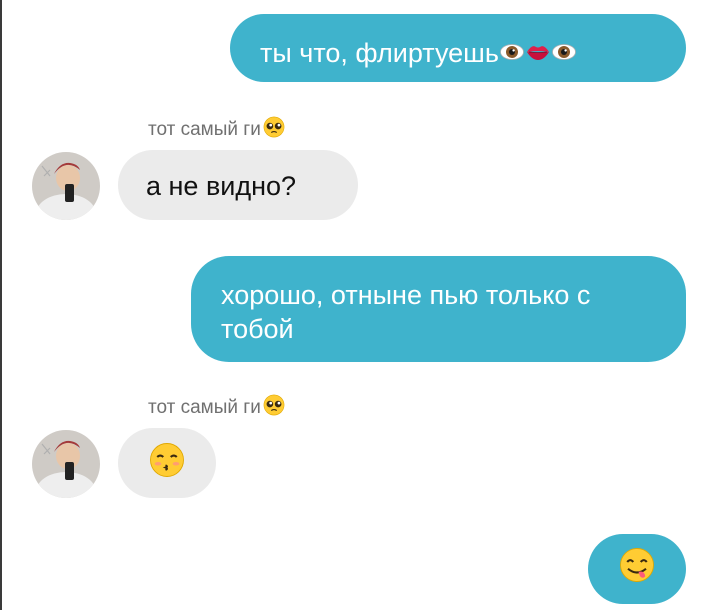  Describe the element at coordinates (221, 186) in the screenshot. I see `message-text: а не видно?` at that location.